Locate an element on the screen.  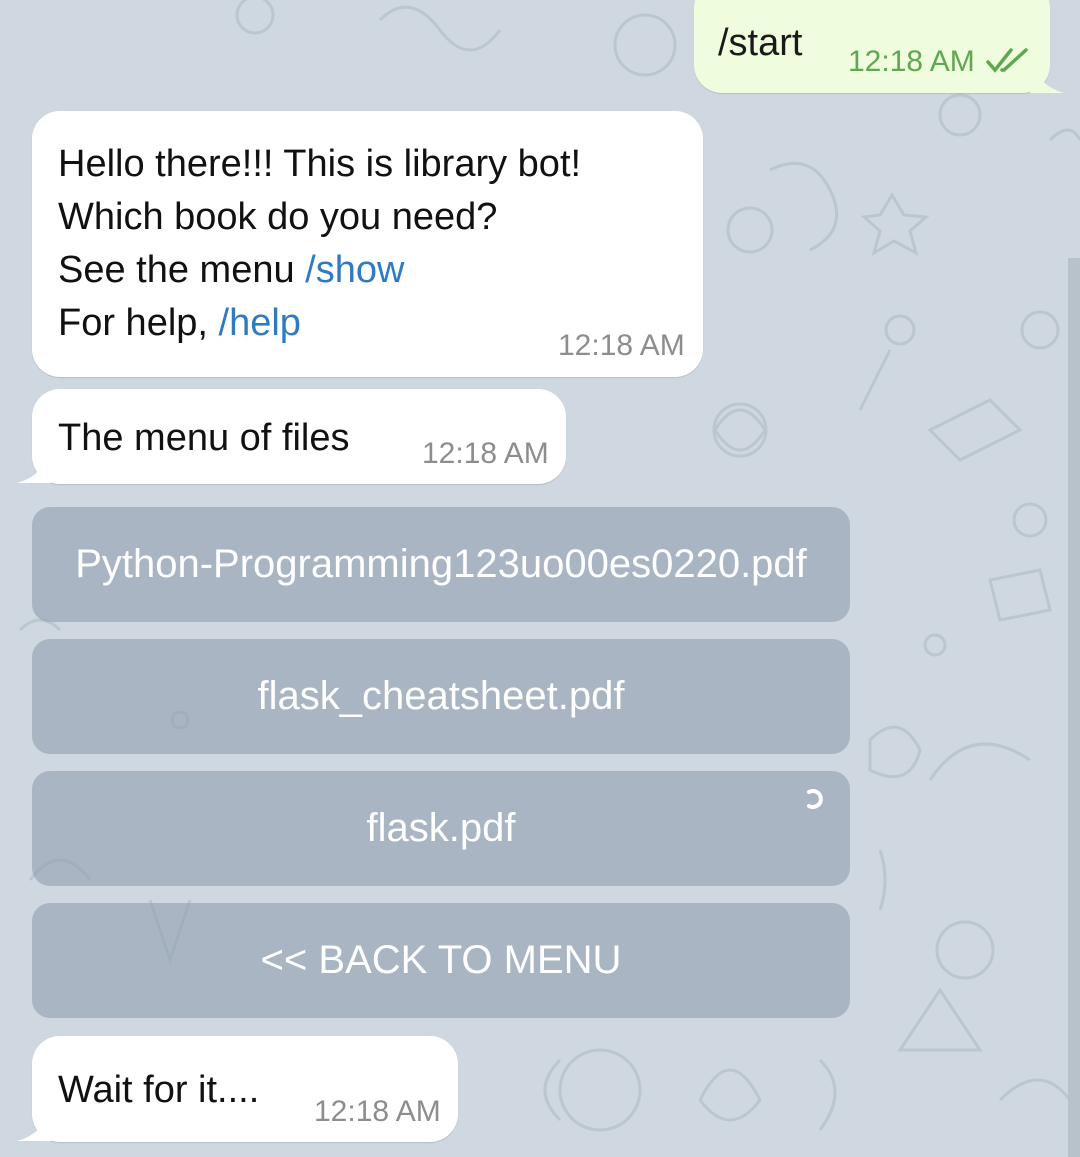
file-button-flask: flask.pdf is located at coordinates (441, 828).